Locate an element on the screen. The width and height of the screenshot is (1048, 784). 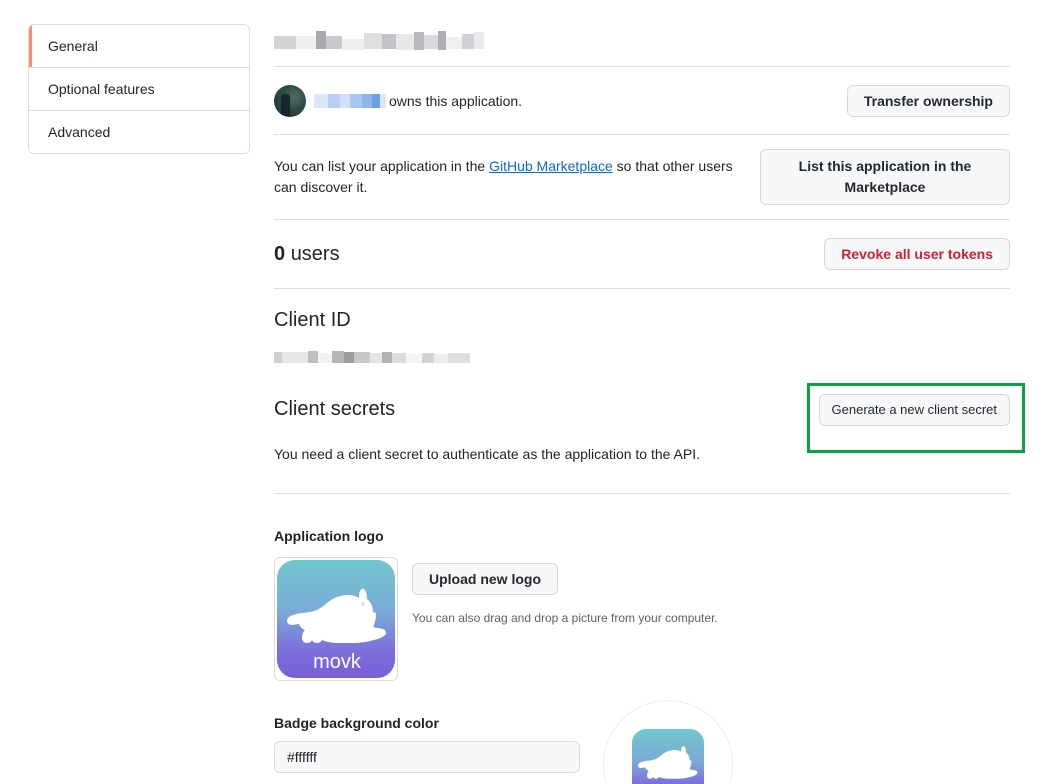
sidebar-item-label: Optional features is located at coordinates (101, 89).